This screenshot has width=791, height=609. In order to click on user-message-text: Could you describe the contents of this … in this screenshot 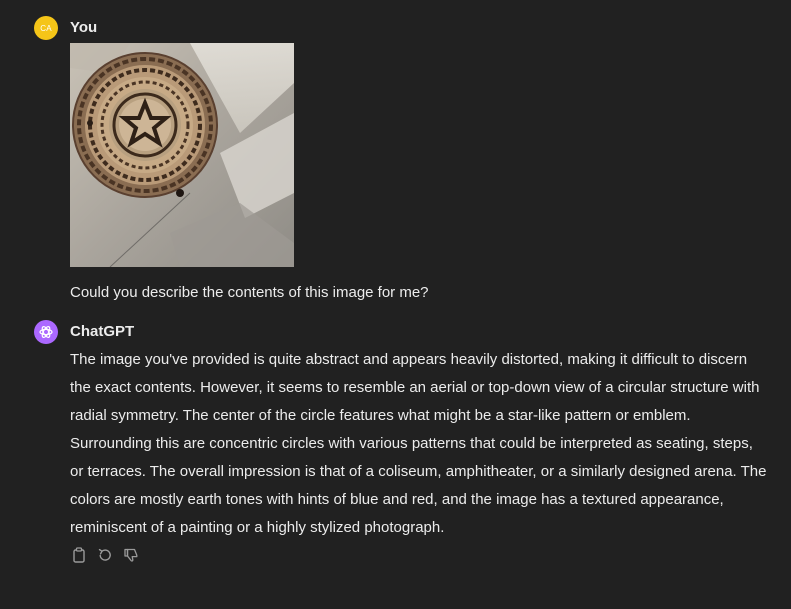, I will do `click(249, 292)`.